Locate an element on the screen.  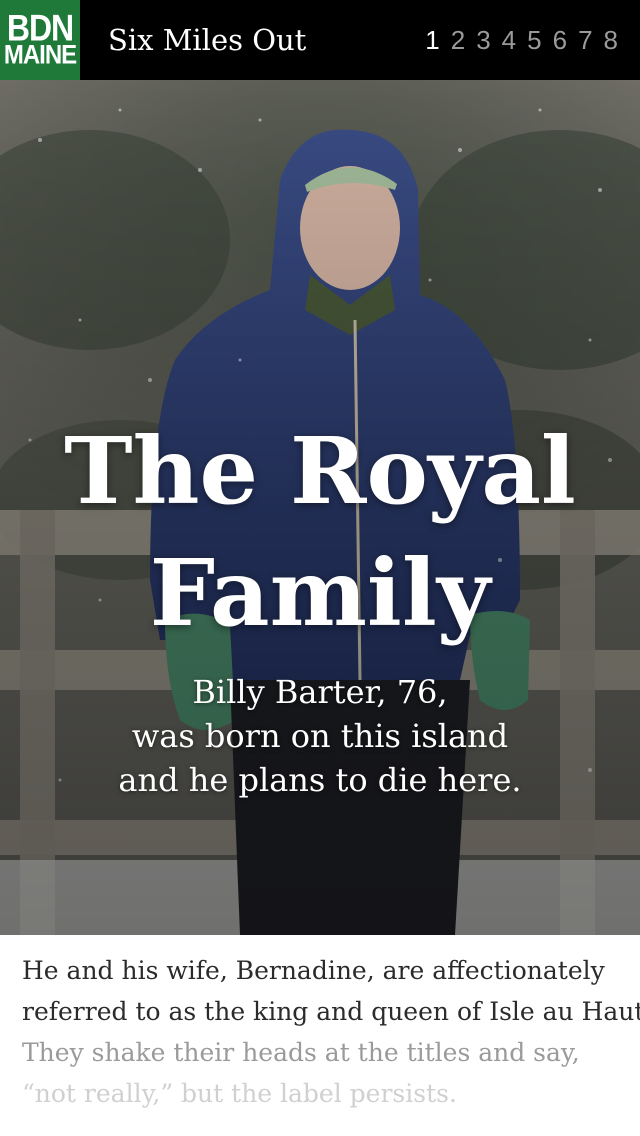
bdn-maine-logo: BDN MAINE is located at coordinates (40, 40).